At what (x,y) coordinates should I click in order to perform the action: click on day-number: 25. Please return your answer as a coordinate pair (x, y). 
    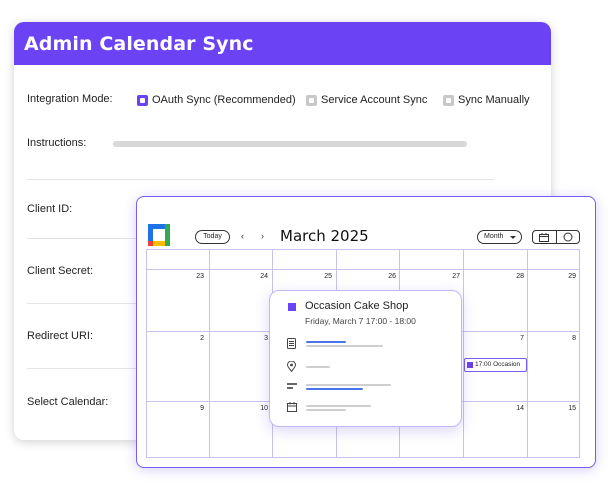
    Looking at the image, I should click on (322, 276).